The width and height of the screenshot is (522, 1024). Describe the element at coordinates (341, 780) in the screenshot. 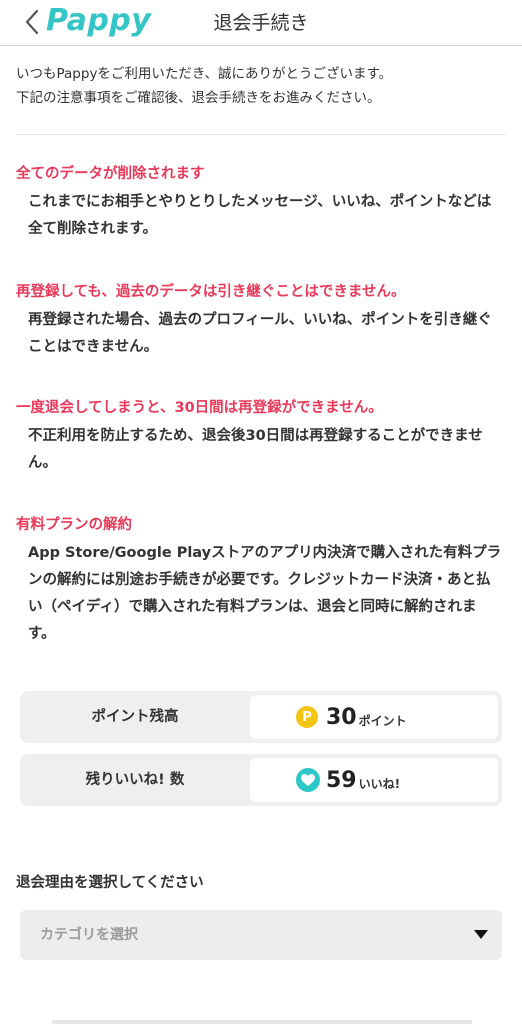

I see `likes-value: 59` at that location.